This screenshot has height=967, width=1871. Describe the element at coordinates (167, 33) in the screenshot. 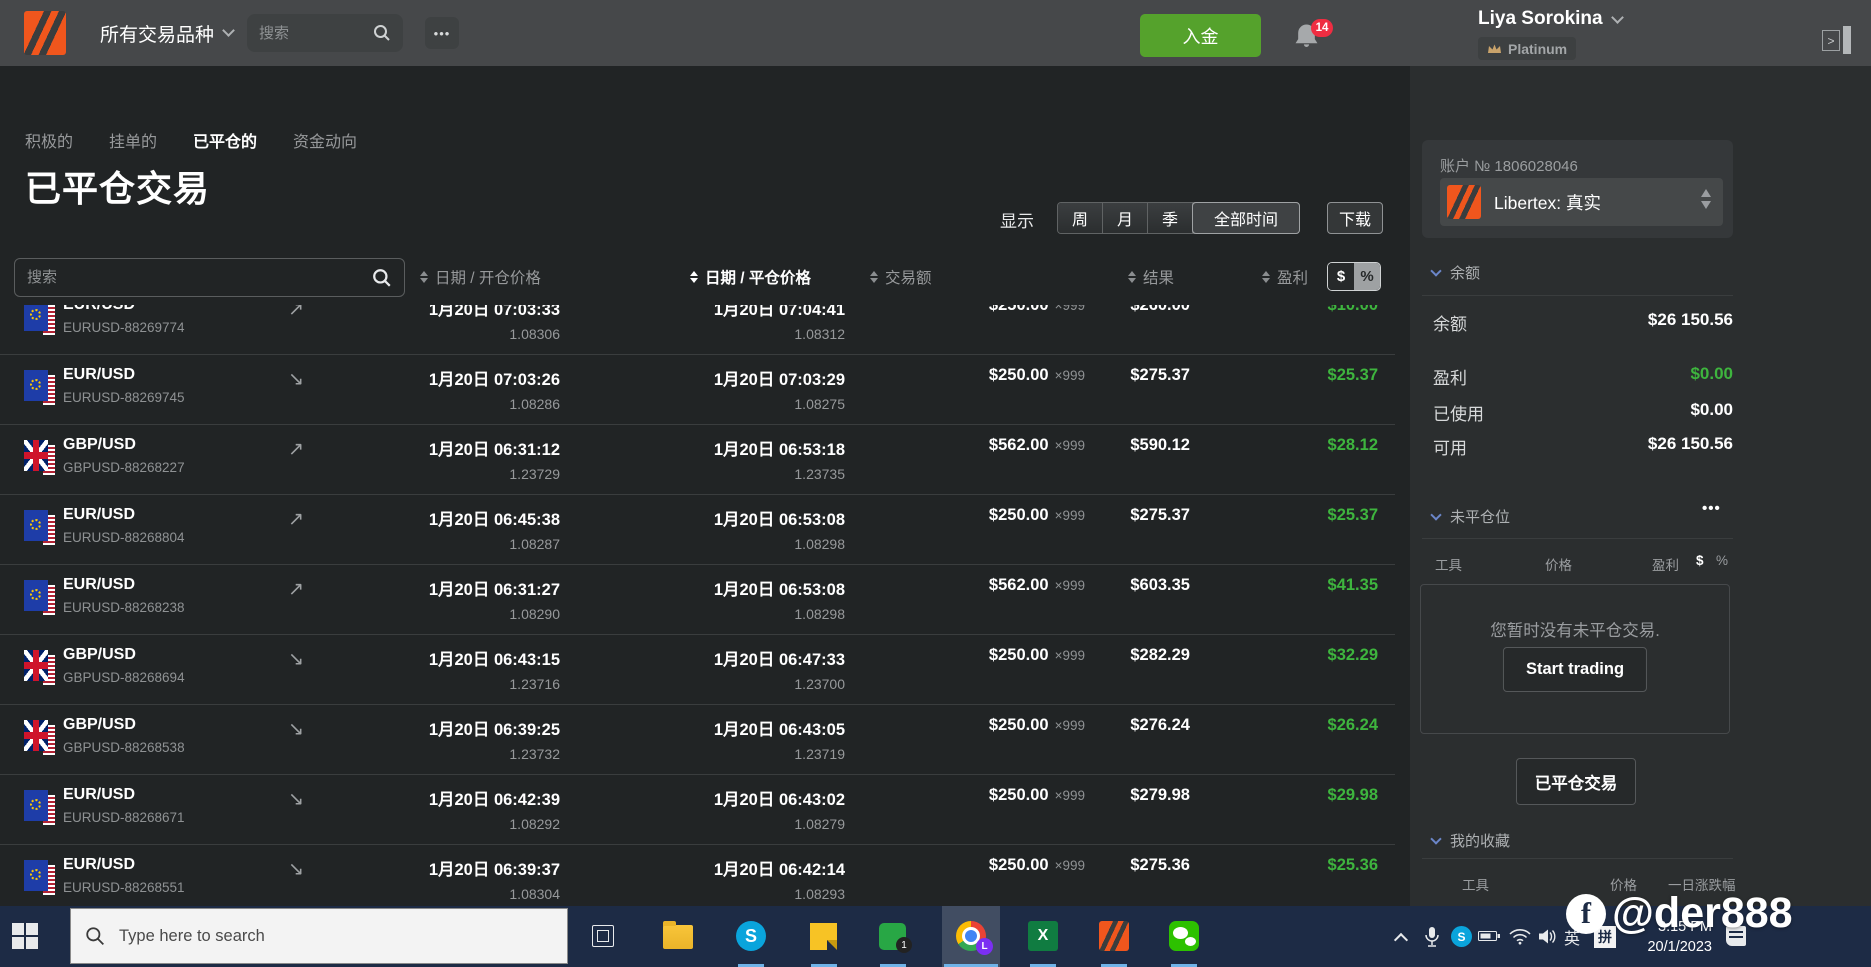

I see `instrument-selector: 所有交易品种` at that location.